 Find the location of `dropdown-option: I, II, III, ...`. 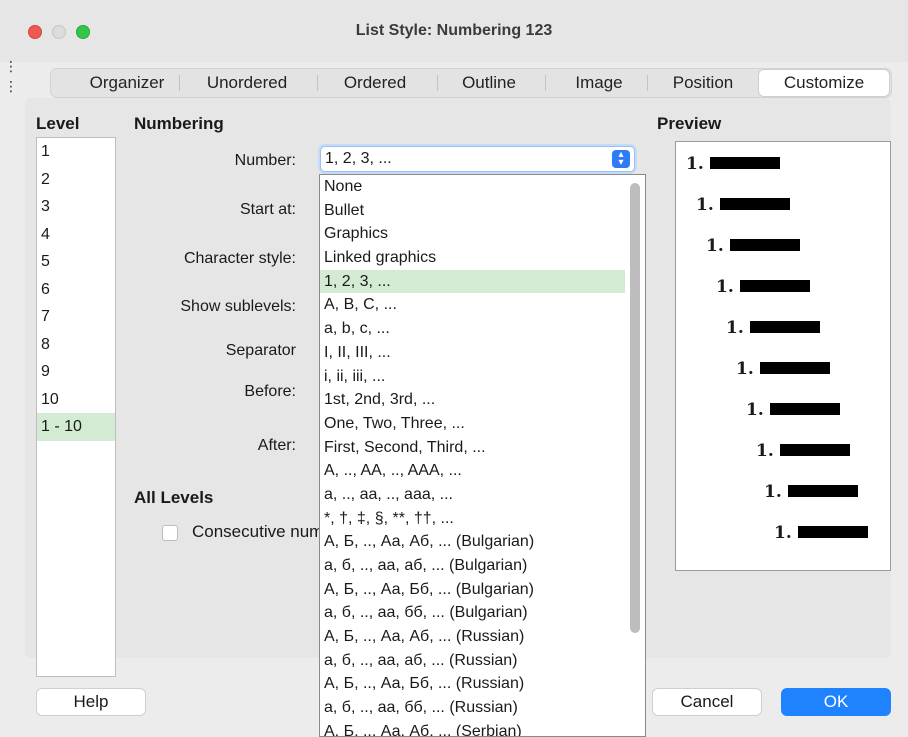

dropdown-option: I, II, III, ... is located at coordinates (472, 353).